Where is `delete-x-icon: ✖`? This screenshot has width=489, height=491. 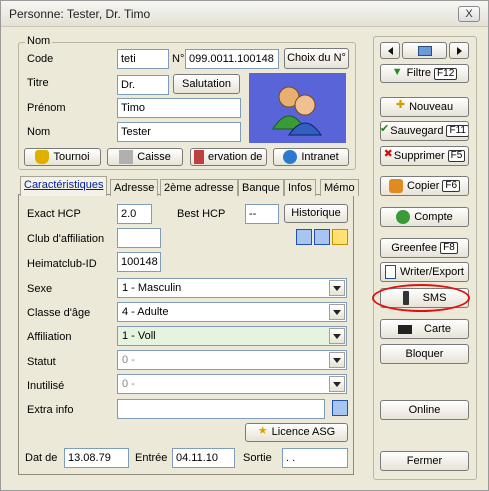 delete-x-icon: ✖ is located at coordinates (388, 154).